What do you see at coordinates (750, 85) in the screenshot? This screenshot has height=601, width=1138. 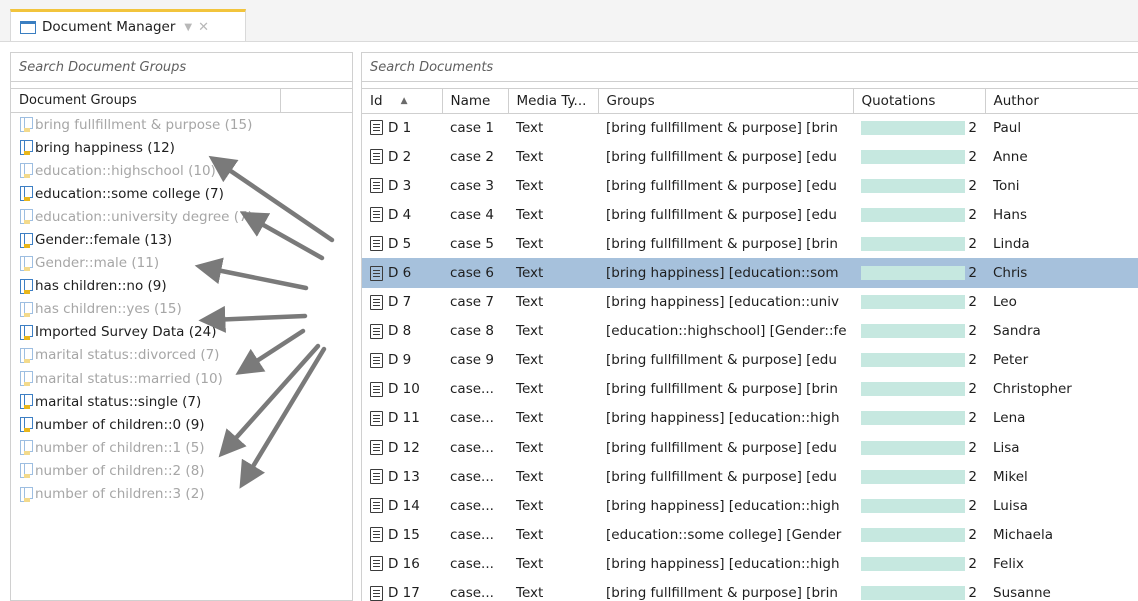 I see `panel-gap` at bounding box center [750, 85].